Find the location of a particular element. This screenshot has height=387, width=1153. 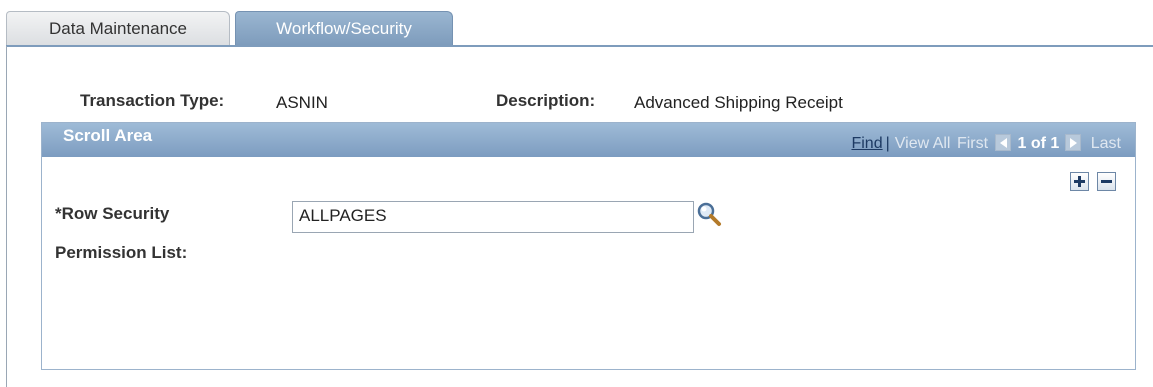

page-border is located at coordinates (6, 216).